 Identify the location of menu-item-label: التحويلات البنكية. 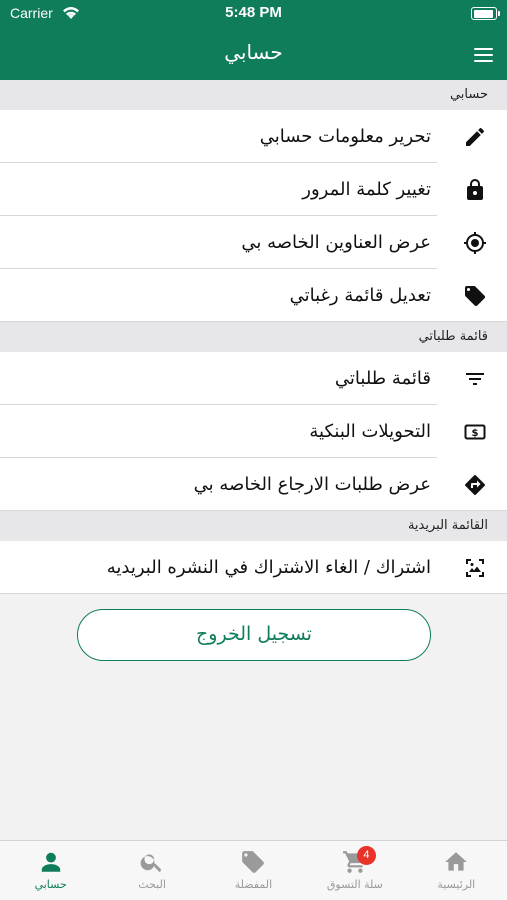
(370, 431).